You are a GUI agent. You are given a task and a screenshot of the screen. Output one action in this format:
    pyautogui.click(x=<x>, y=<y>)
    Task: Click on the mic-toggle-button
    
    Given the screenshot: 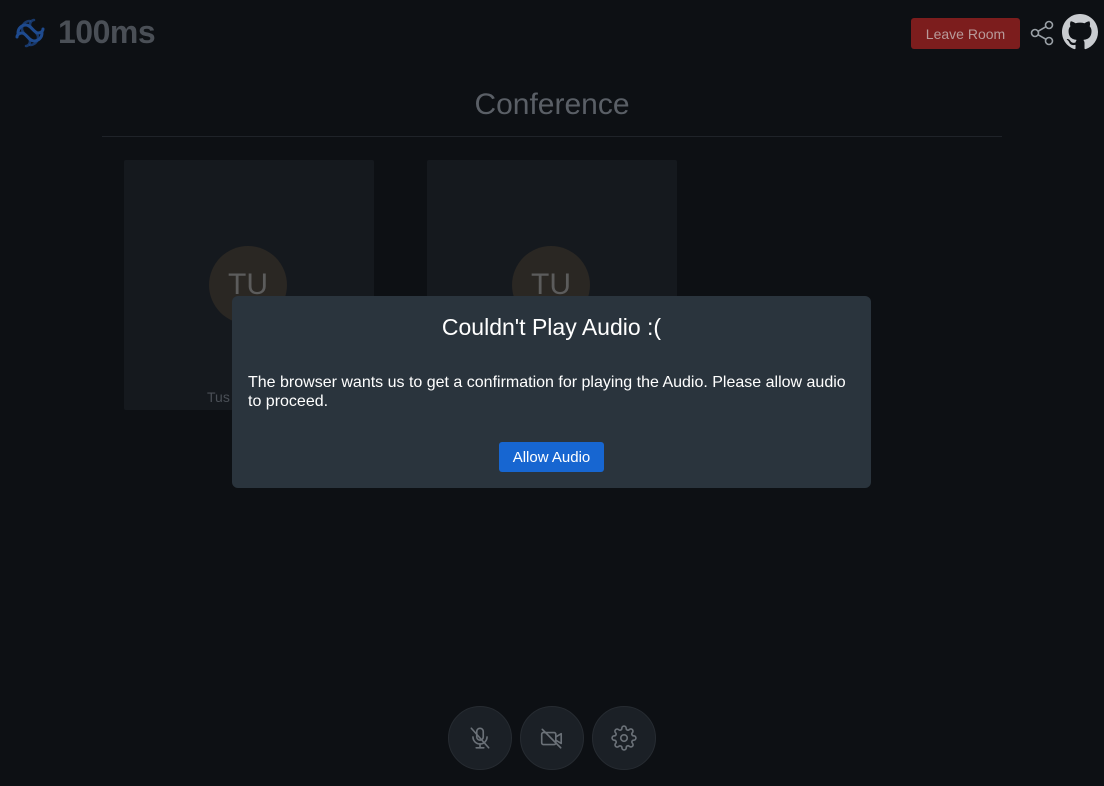 What is the action you would take?
    pyautogui.click(x=480, y=738)
    